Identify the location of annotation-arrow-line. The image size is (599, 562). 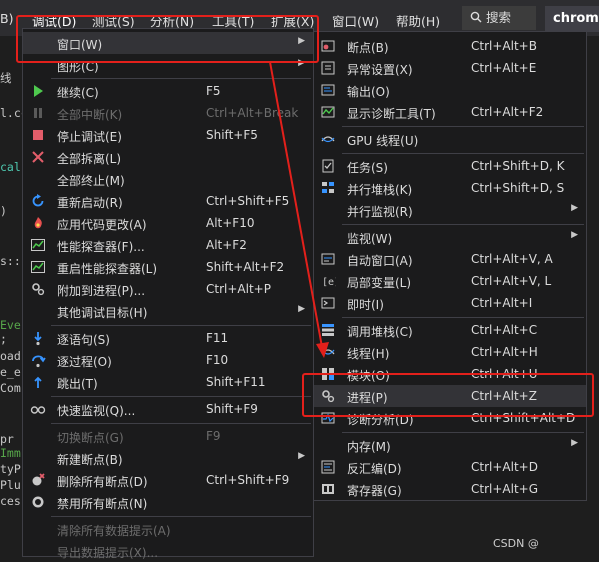
(296, 204).